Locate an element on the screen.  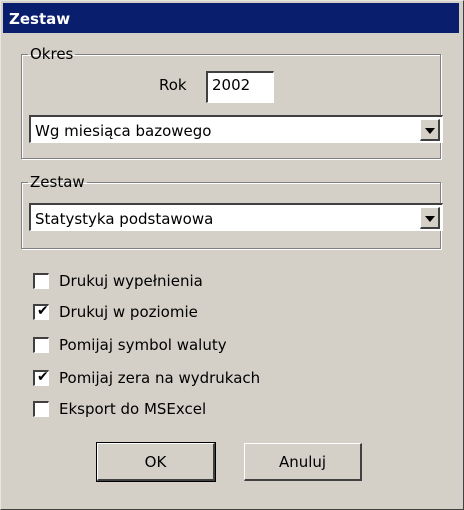
rok-input: 2002 is located at coordinates (240, 87).